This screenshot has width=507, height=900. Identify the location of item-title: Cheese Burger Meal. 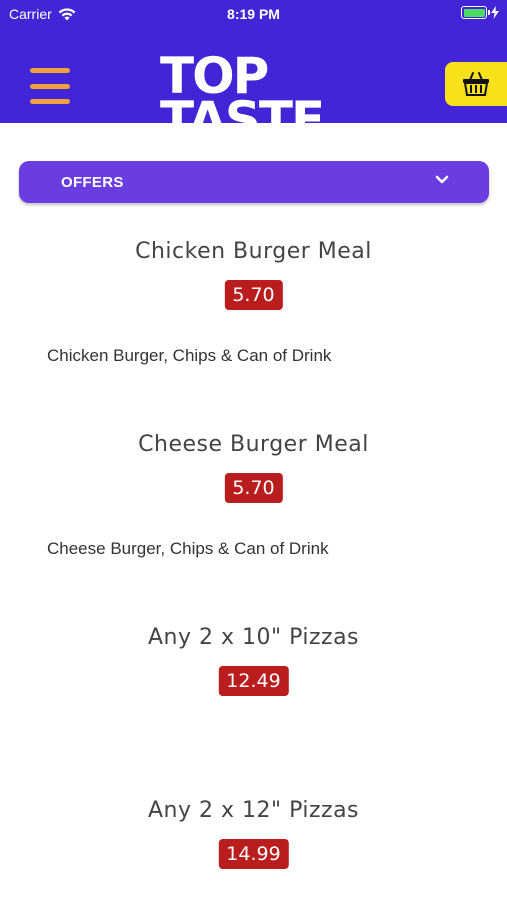
(253, 444).